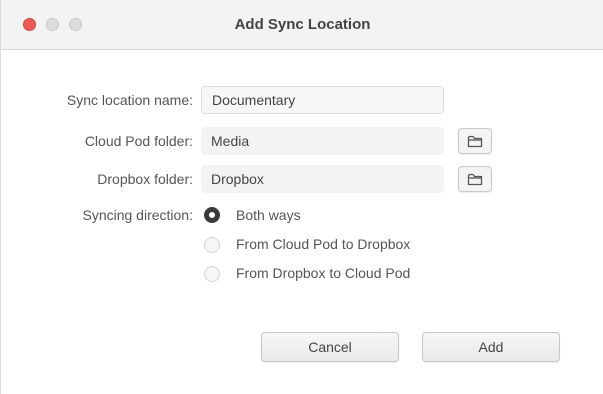  I want to click on dropbox-browse-button, so click(475, 179).